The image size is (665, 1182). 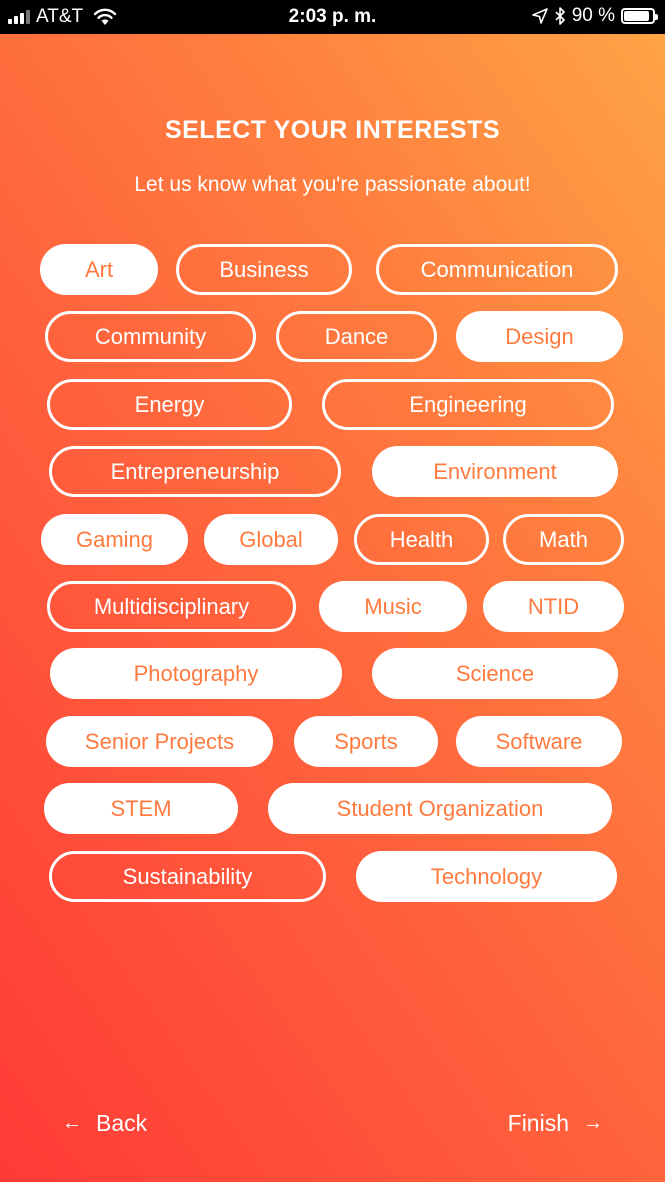 I want to click on interest-chip-gaming: Gaming, so click(x=114, y=539).